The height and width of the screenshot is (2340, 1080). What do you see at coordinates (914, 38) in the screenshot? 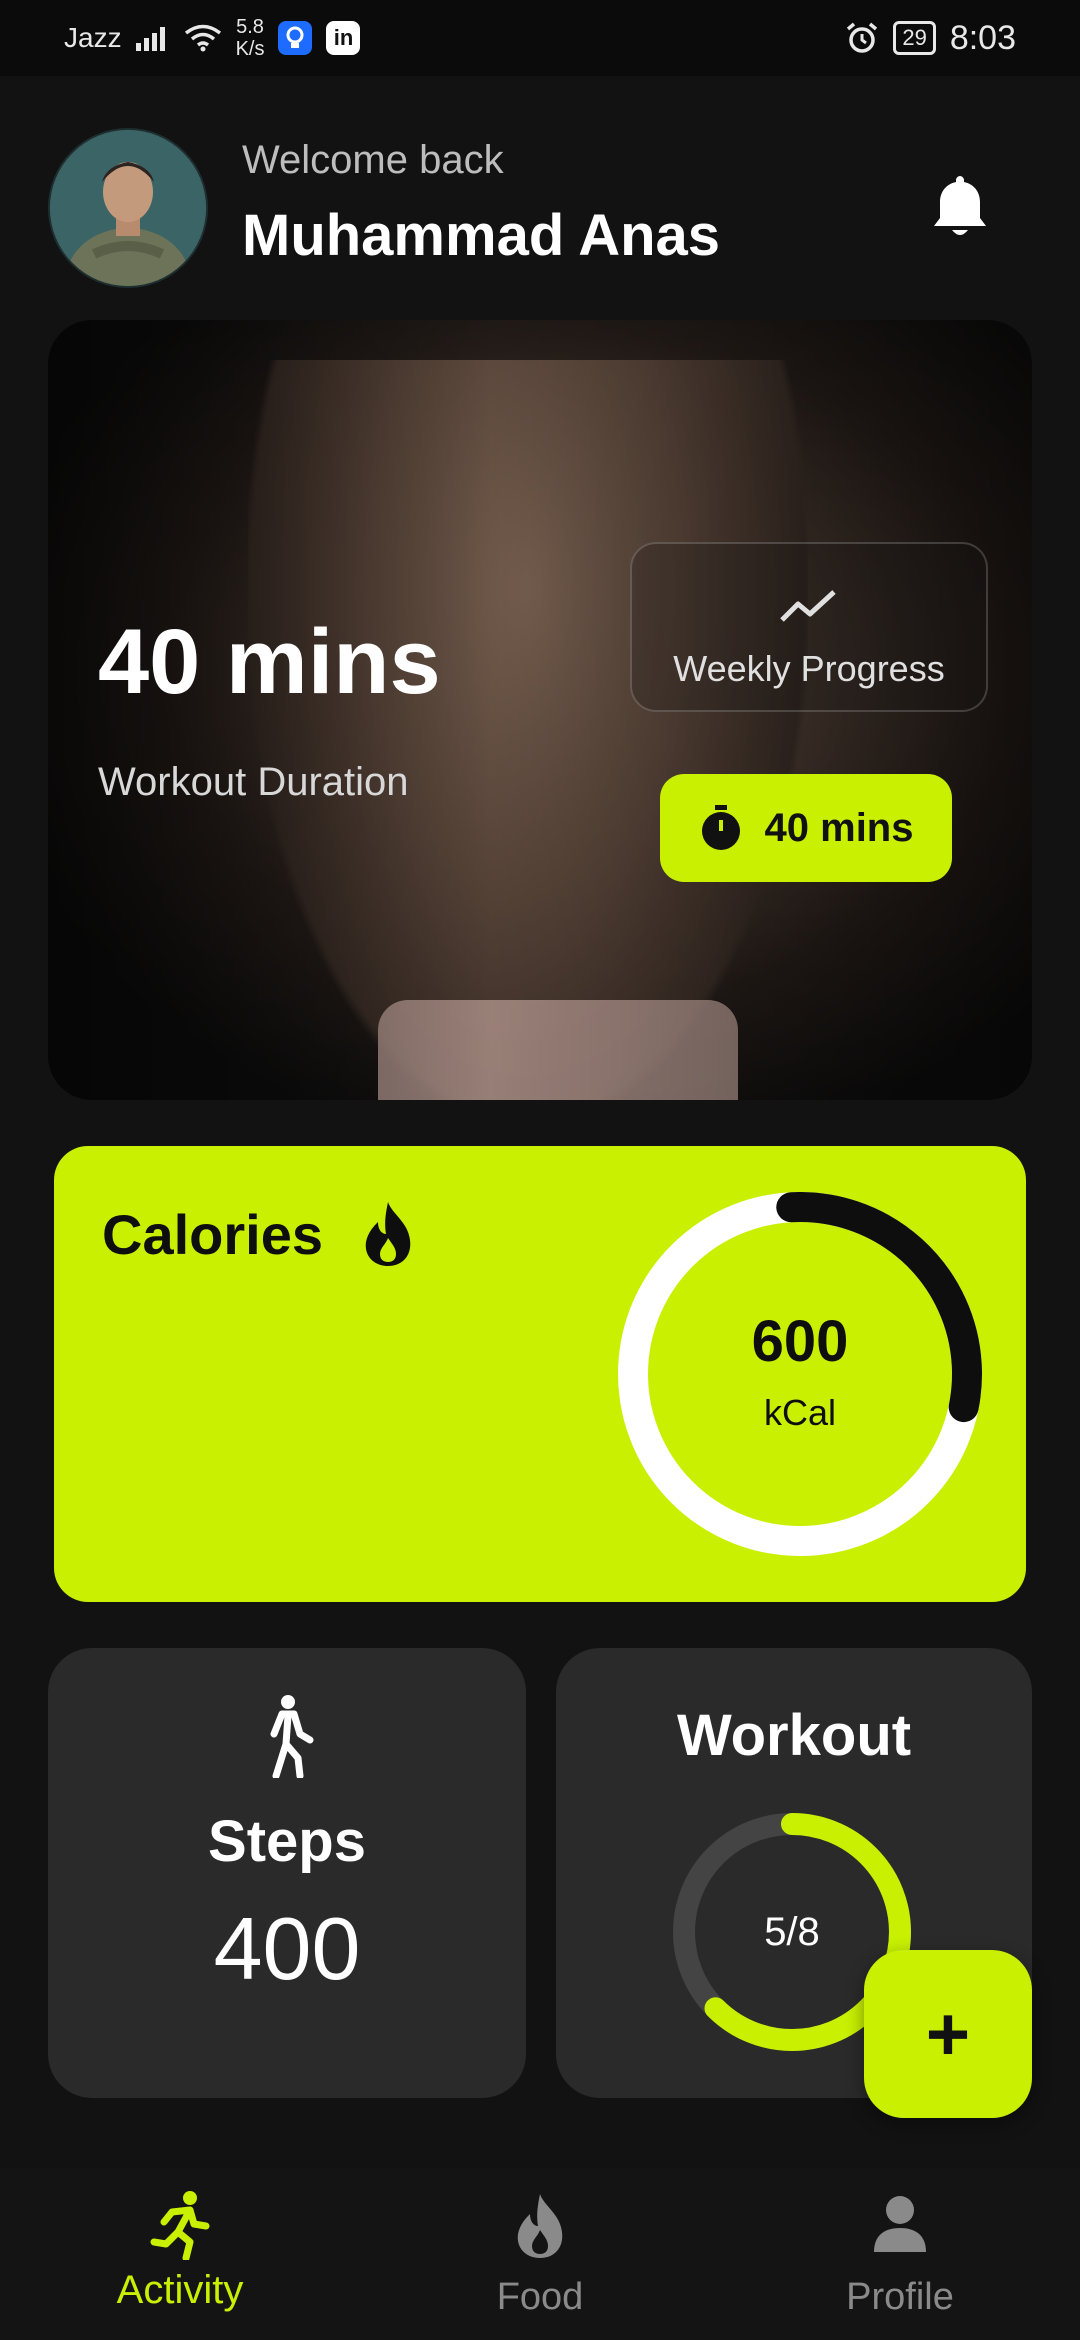
I see `battery-icon: 29` at bounding box center [914, 38].